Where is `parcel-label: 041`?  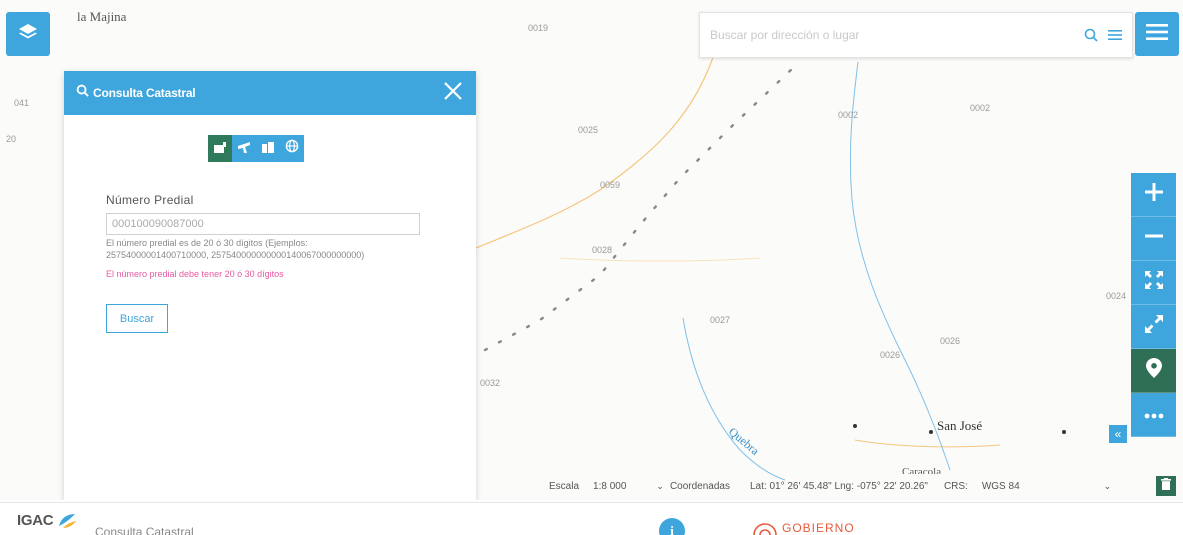 parcel-label: 041 is located at coordinates (22, 103).